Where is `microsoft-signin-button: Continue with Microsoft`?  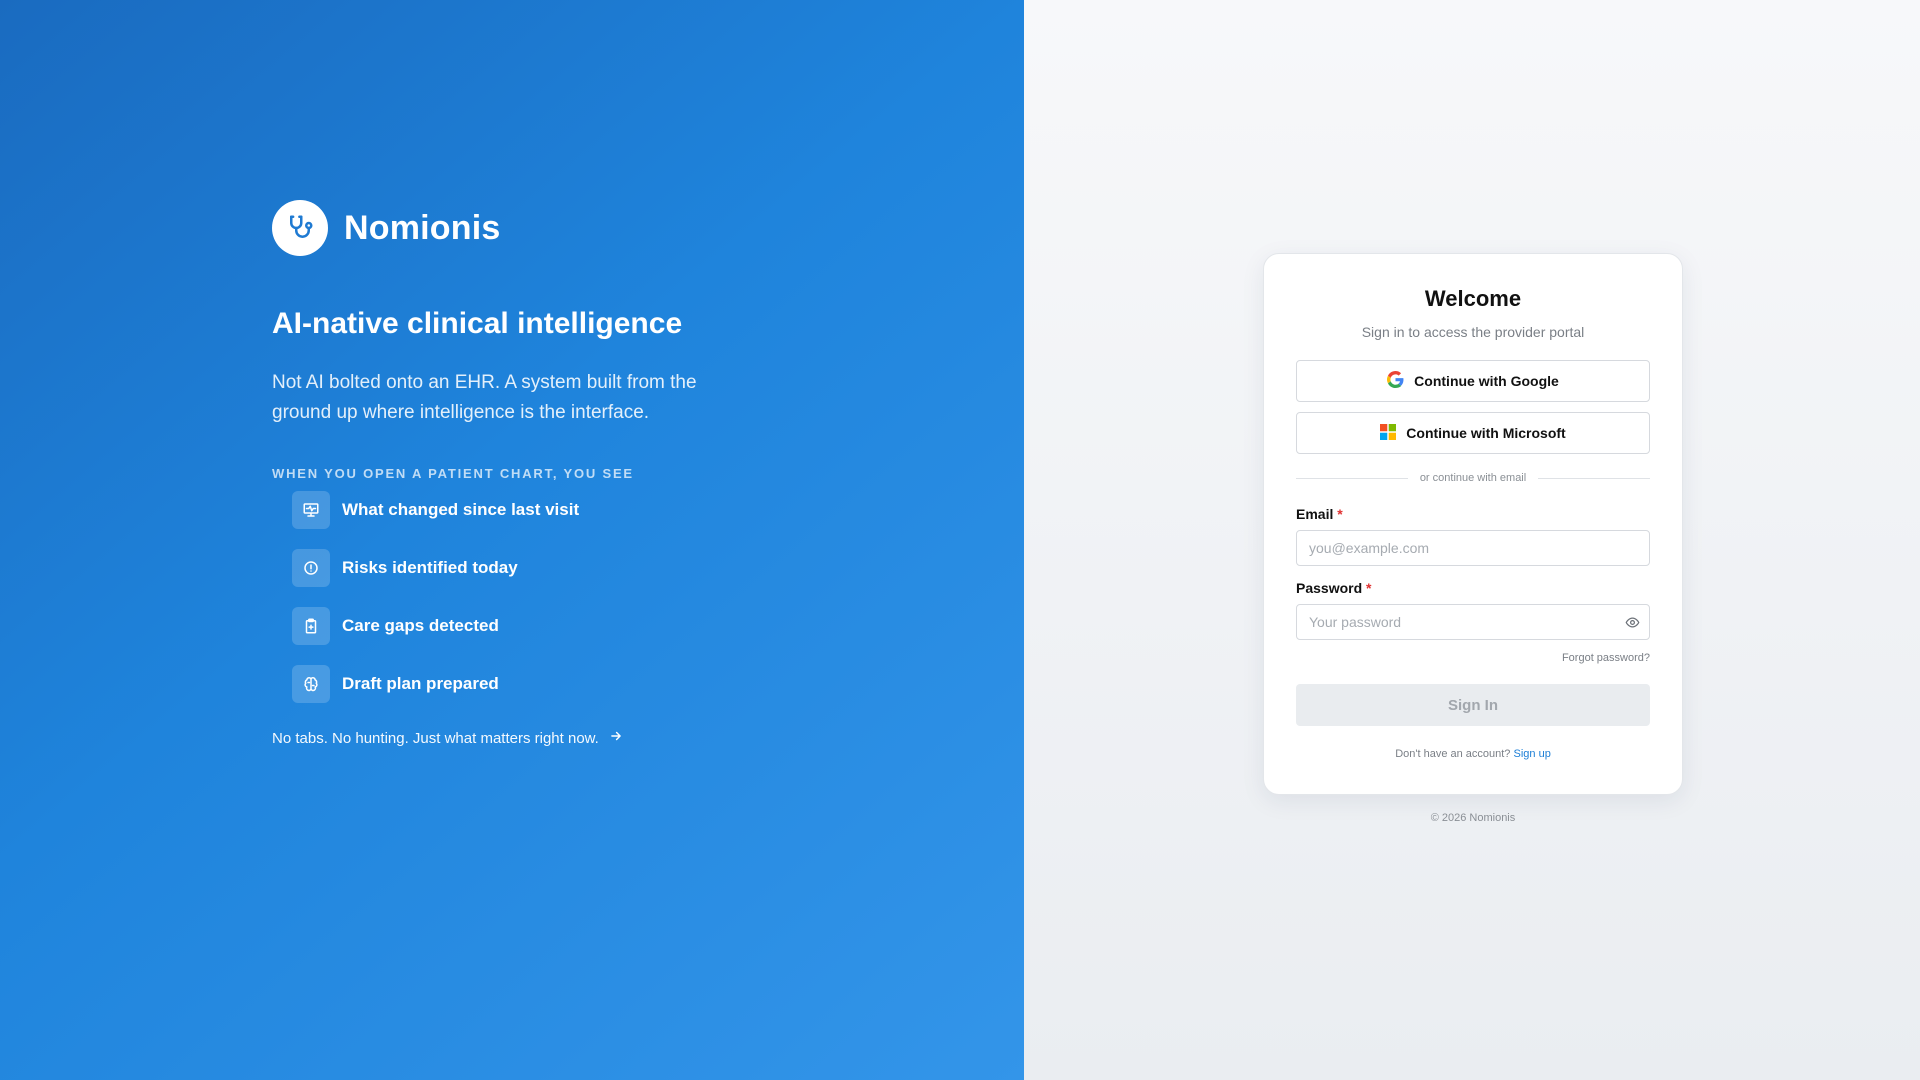 microsoft-signin-button: Continue with Microsoft is located at coordinates (1473, 433).